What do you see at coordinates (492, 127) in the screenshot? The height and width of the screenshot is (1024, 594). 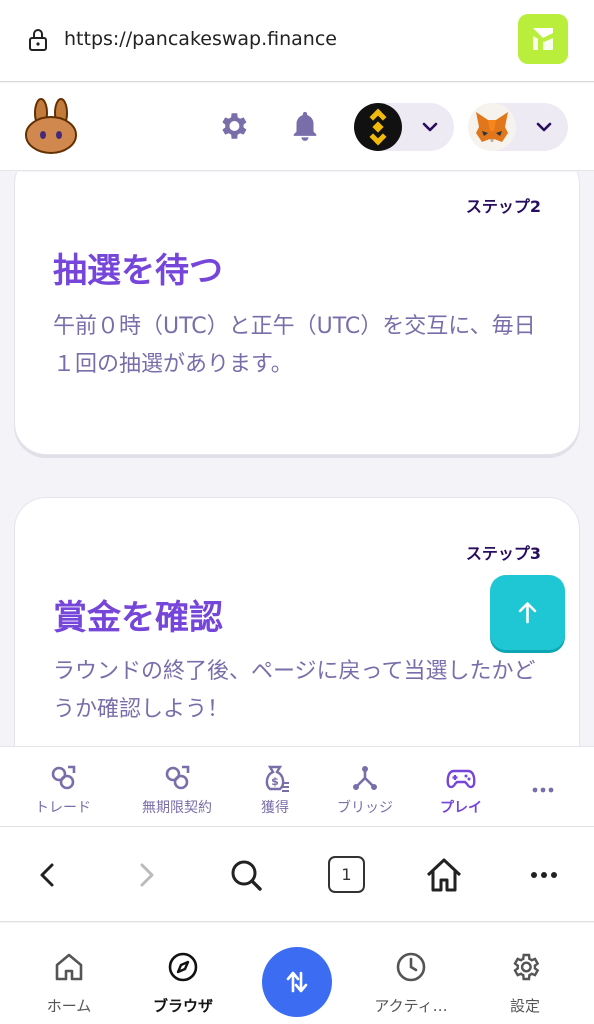 I see `metamask-fox-icon` at bounding box center [492, 127].